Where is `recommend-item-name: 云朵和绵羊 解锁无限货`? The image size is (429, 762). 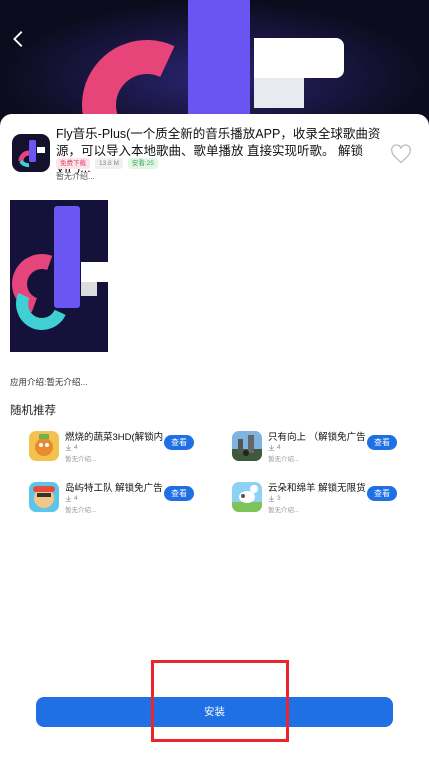 recommend-item-name: 云朵和绵羊 解锁无限货 is located at coordinates (317, 488).